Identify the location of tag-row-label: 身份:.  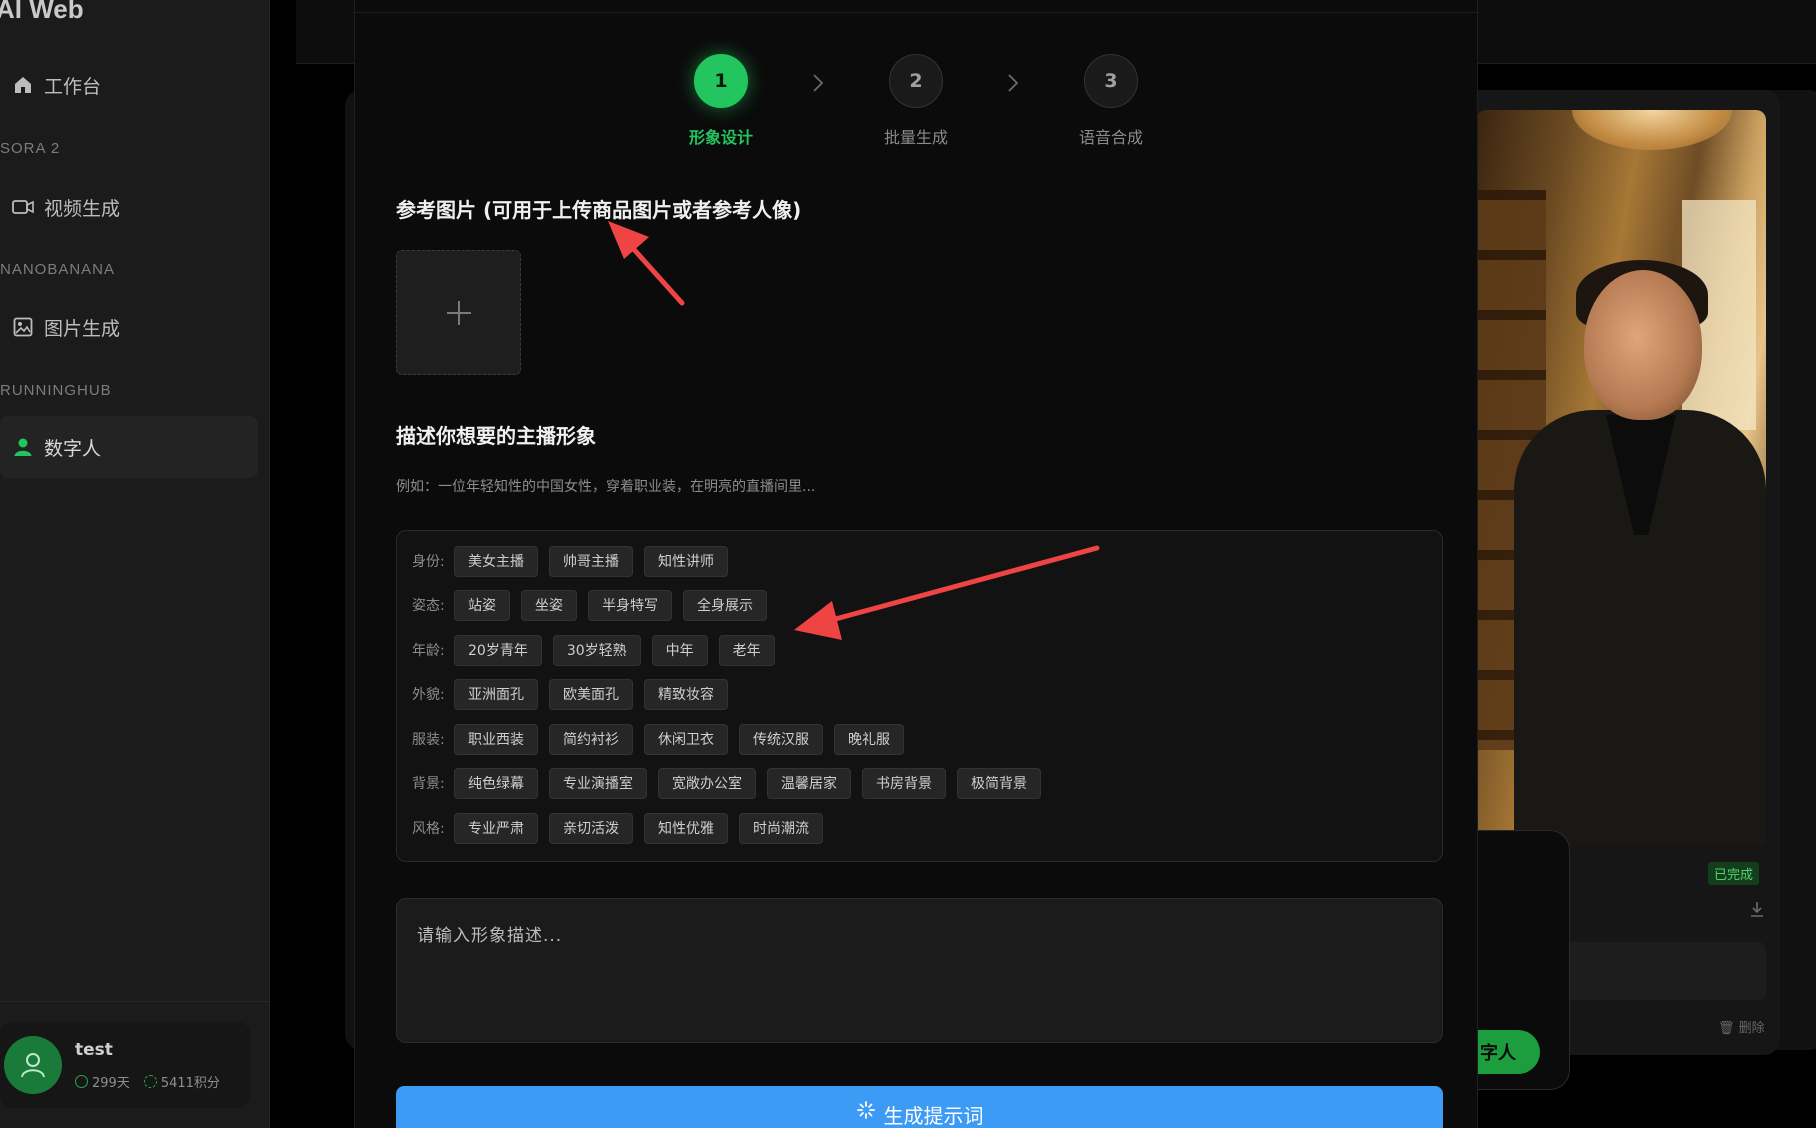
(428, 562).